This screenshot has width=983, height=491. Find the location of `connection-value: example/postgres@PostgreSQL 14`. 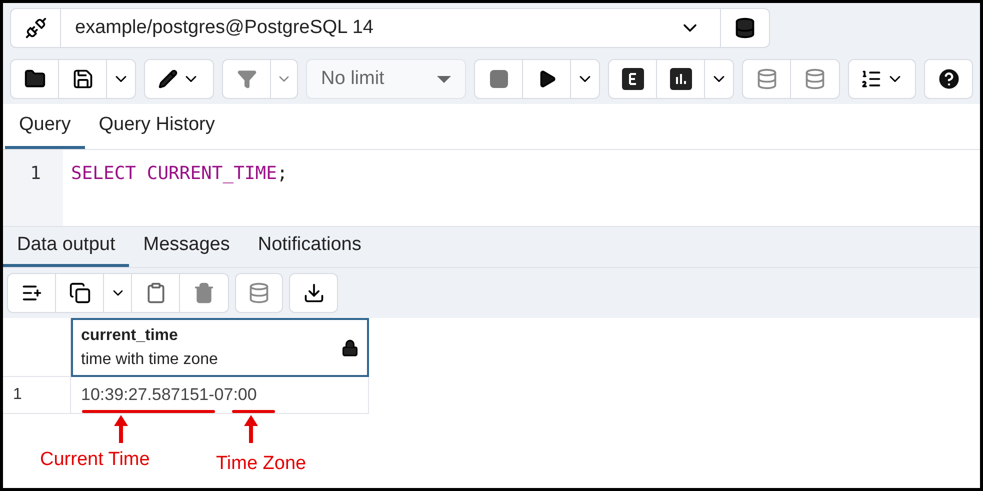

connection-value: example/postgres@PostgreSQL 14 is located at coordinates (224, 28).